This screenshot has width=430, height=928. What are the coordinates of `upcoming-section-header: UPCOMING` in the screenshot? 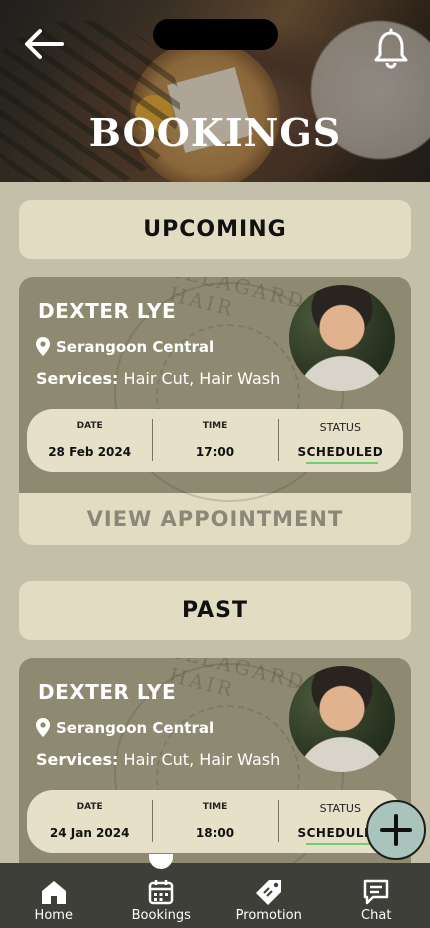 It's located at (215, 229).